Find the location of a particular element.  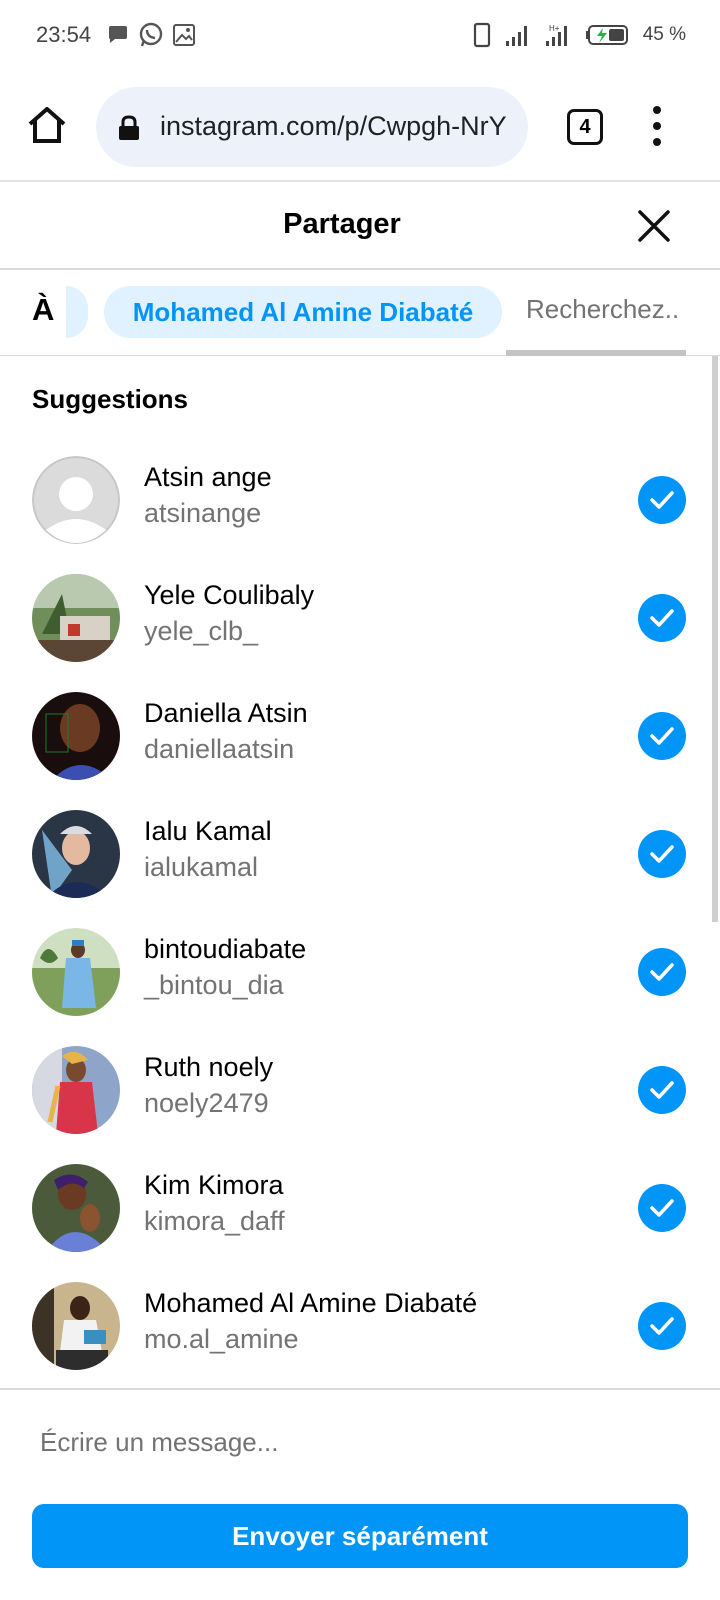

user-handle: yele_clb_ is located at coordinates (201, 631).